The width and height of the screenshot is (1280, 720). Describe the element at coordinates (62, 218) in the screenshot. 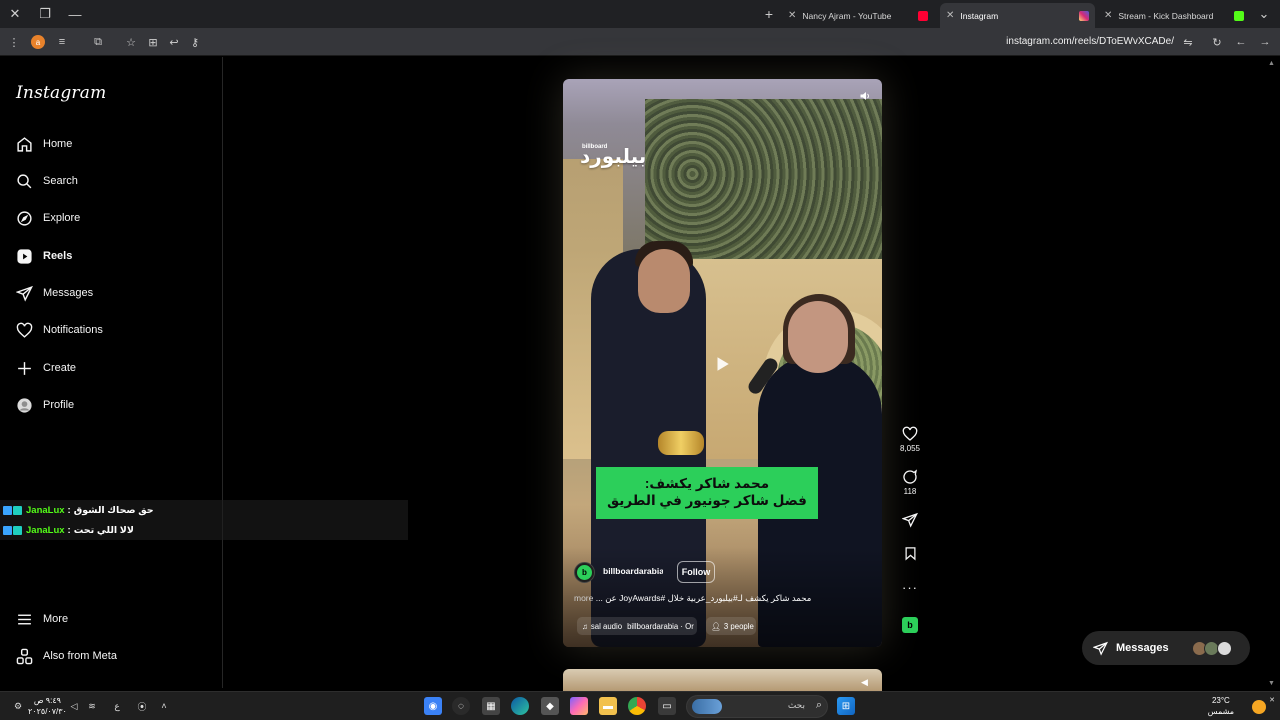

I see `sidebar-item-label: Explore` at that location.